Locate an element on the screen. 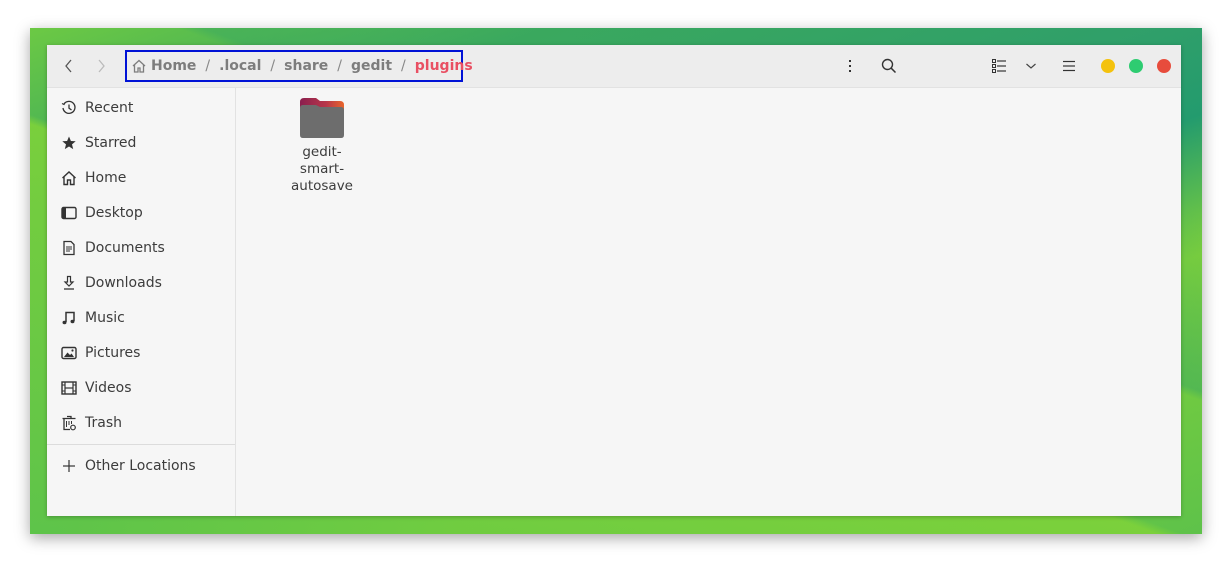 The image size is (1232, 566). folder-name: gedit- smart- autosave is located at coordinates (322, 169).